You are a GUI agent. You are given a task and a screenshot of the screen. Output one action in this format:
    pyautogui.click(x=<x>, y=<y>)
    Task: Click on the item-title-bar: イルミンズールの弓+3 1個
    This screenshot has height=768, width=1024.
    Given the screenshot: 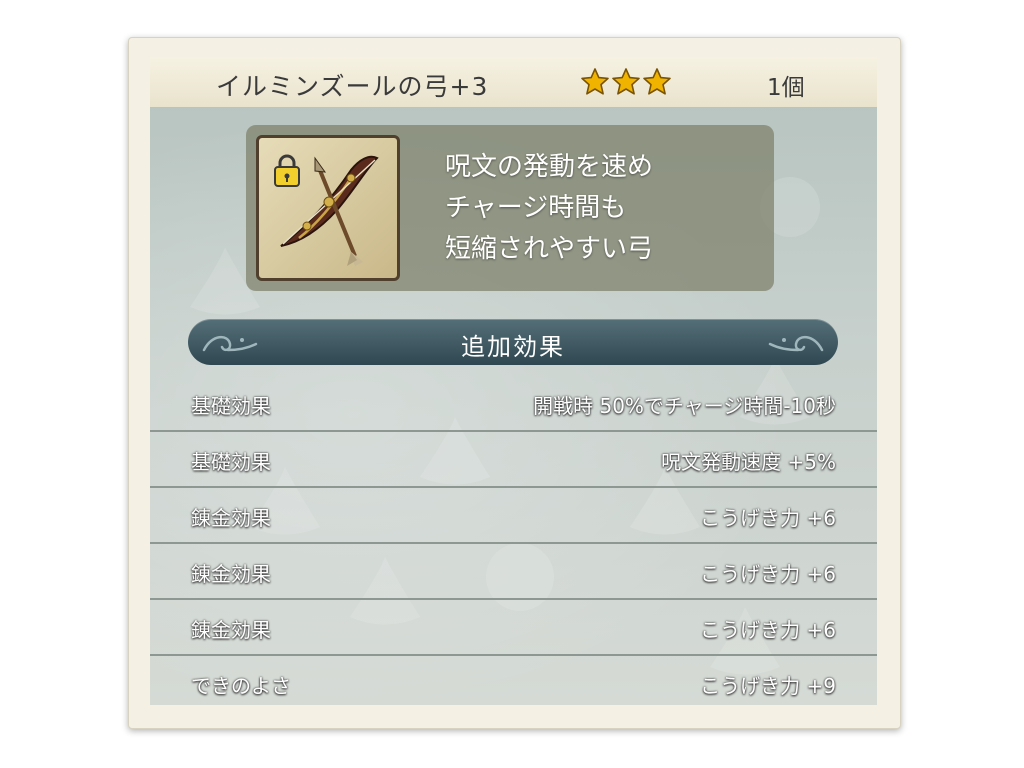 What is the action you would take?
    pyautogui.click(x=513, y=82)
    